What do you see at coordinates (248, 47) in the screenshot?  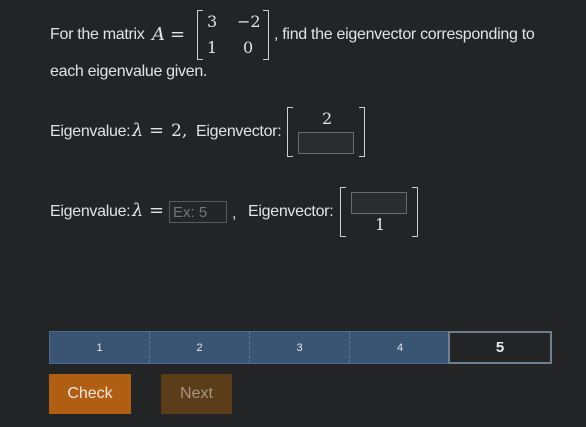 I see `matrix-cell-22: 0` at bounding box center [248, 47].